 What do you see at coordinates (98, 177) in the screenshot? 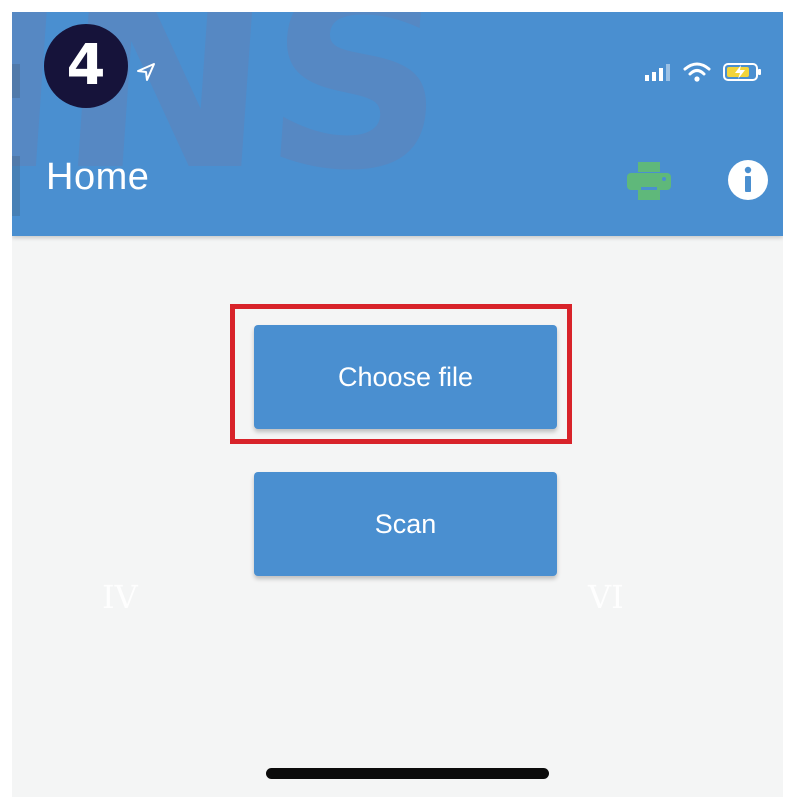
I see `page-title: Home` at bounding box center [98, 177].